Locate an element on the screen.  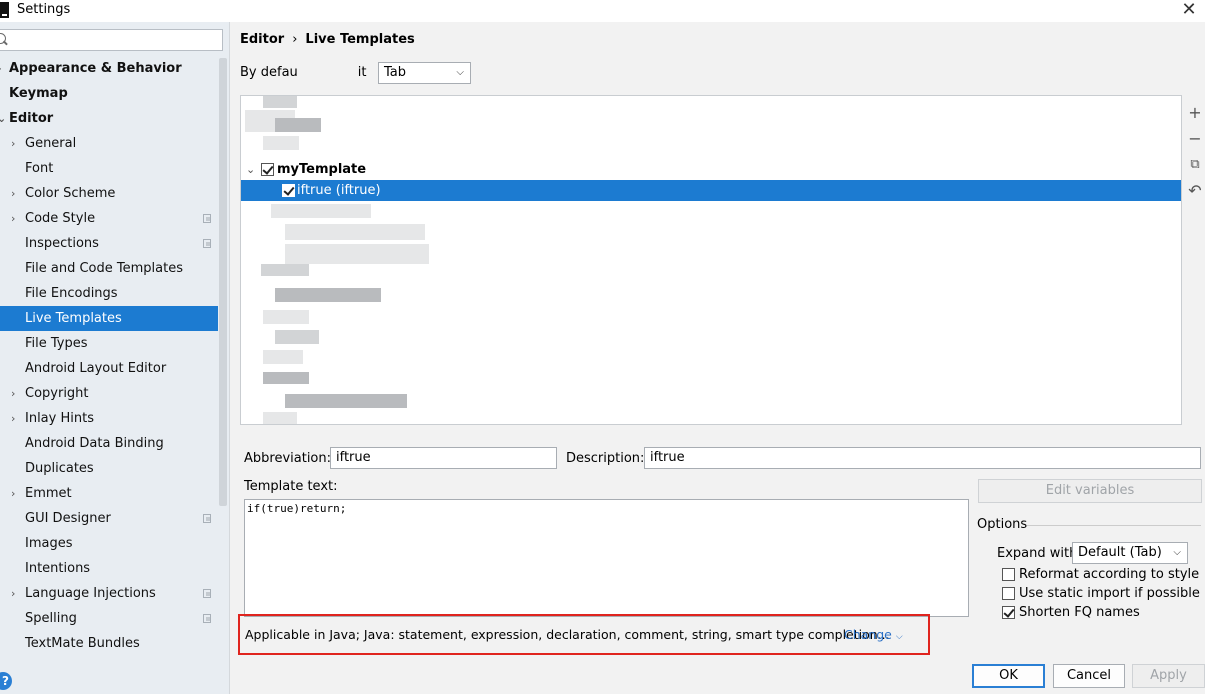
search-input is located at coordinates (113, 40).